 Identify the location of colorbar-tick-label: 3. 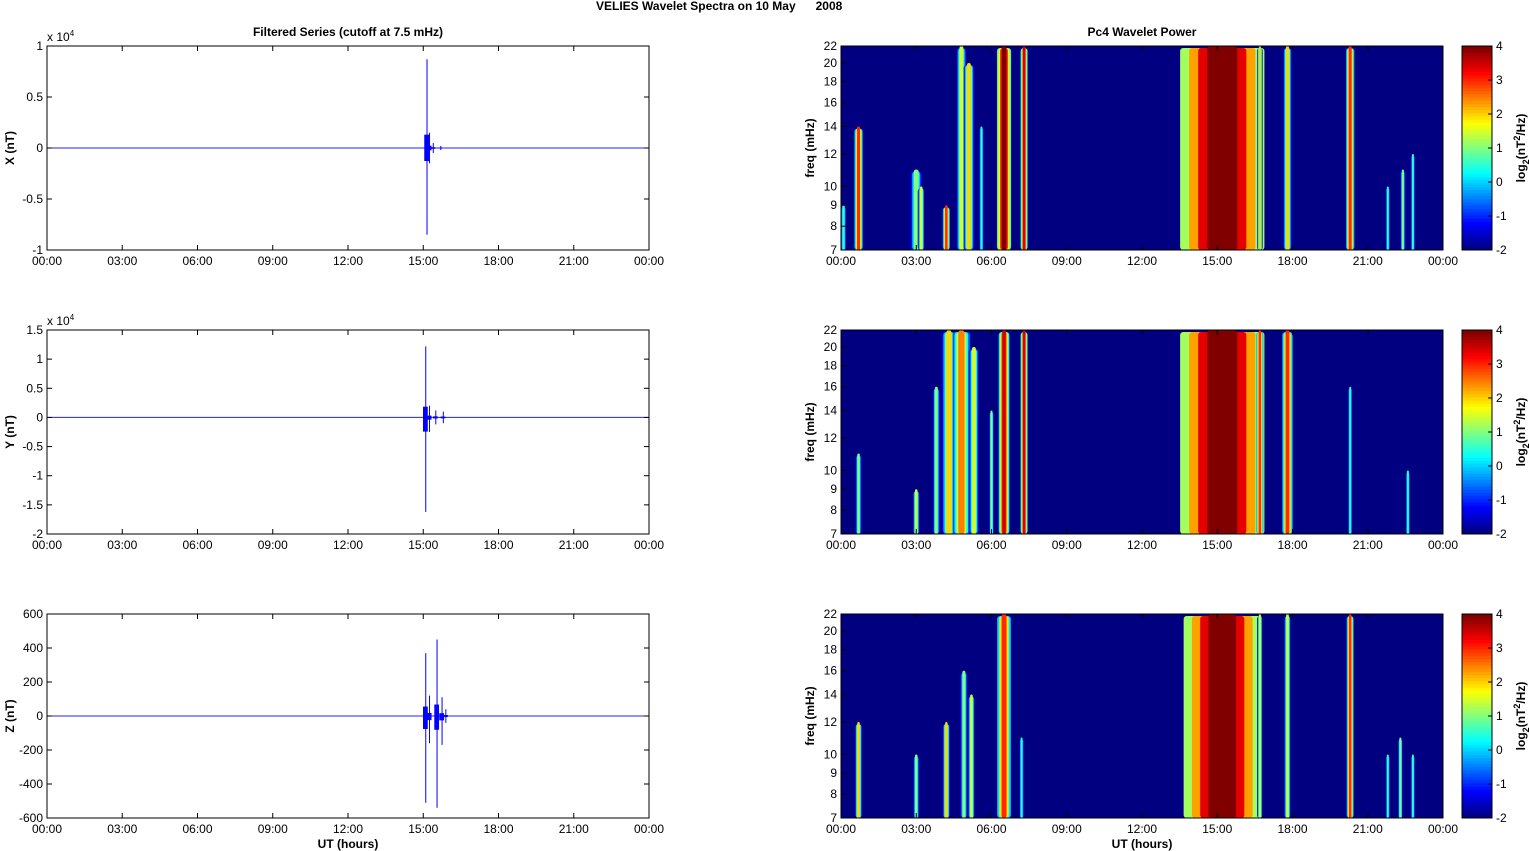
(1499, 364).